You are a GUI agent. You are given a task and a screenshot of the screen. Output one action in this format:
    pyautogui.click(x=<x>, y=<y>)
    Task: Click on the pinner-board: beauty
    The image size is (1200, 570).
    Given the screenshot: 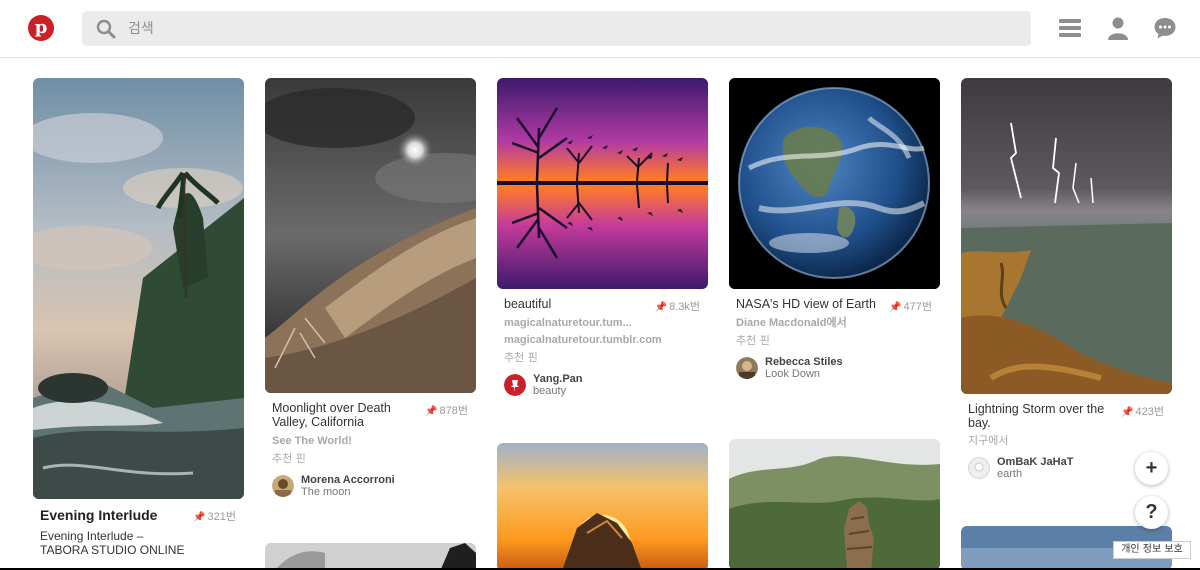 What is the action you would take?
    pyautogui.click(x=558, y=391)
    